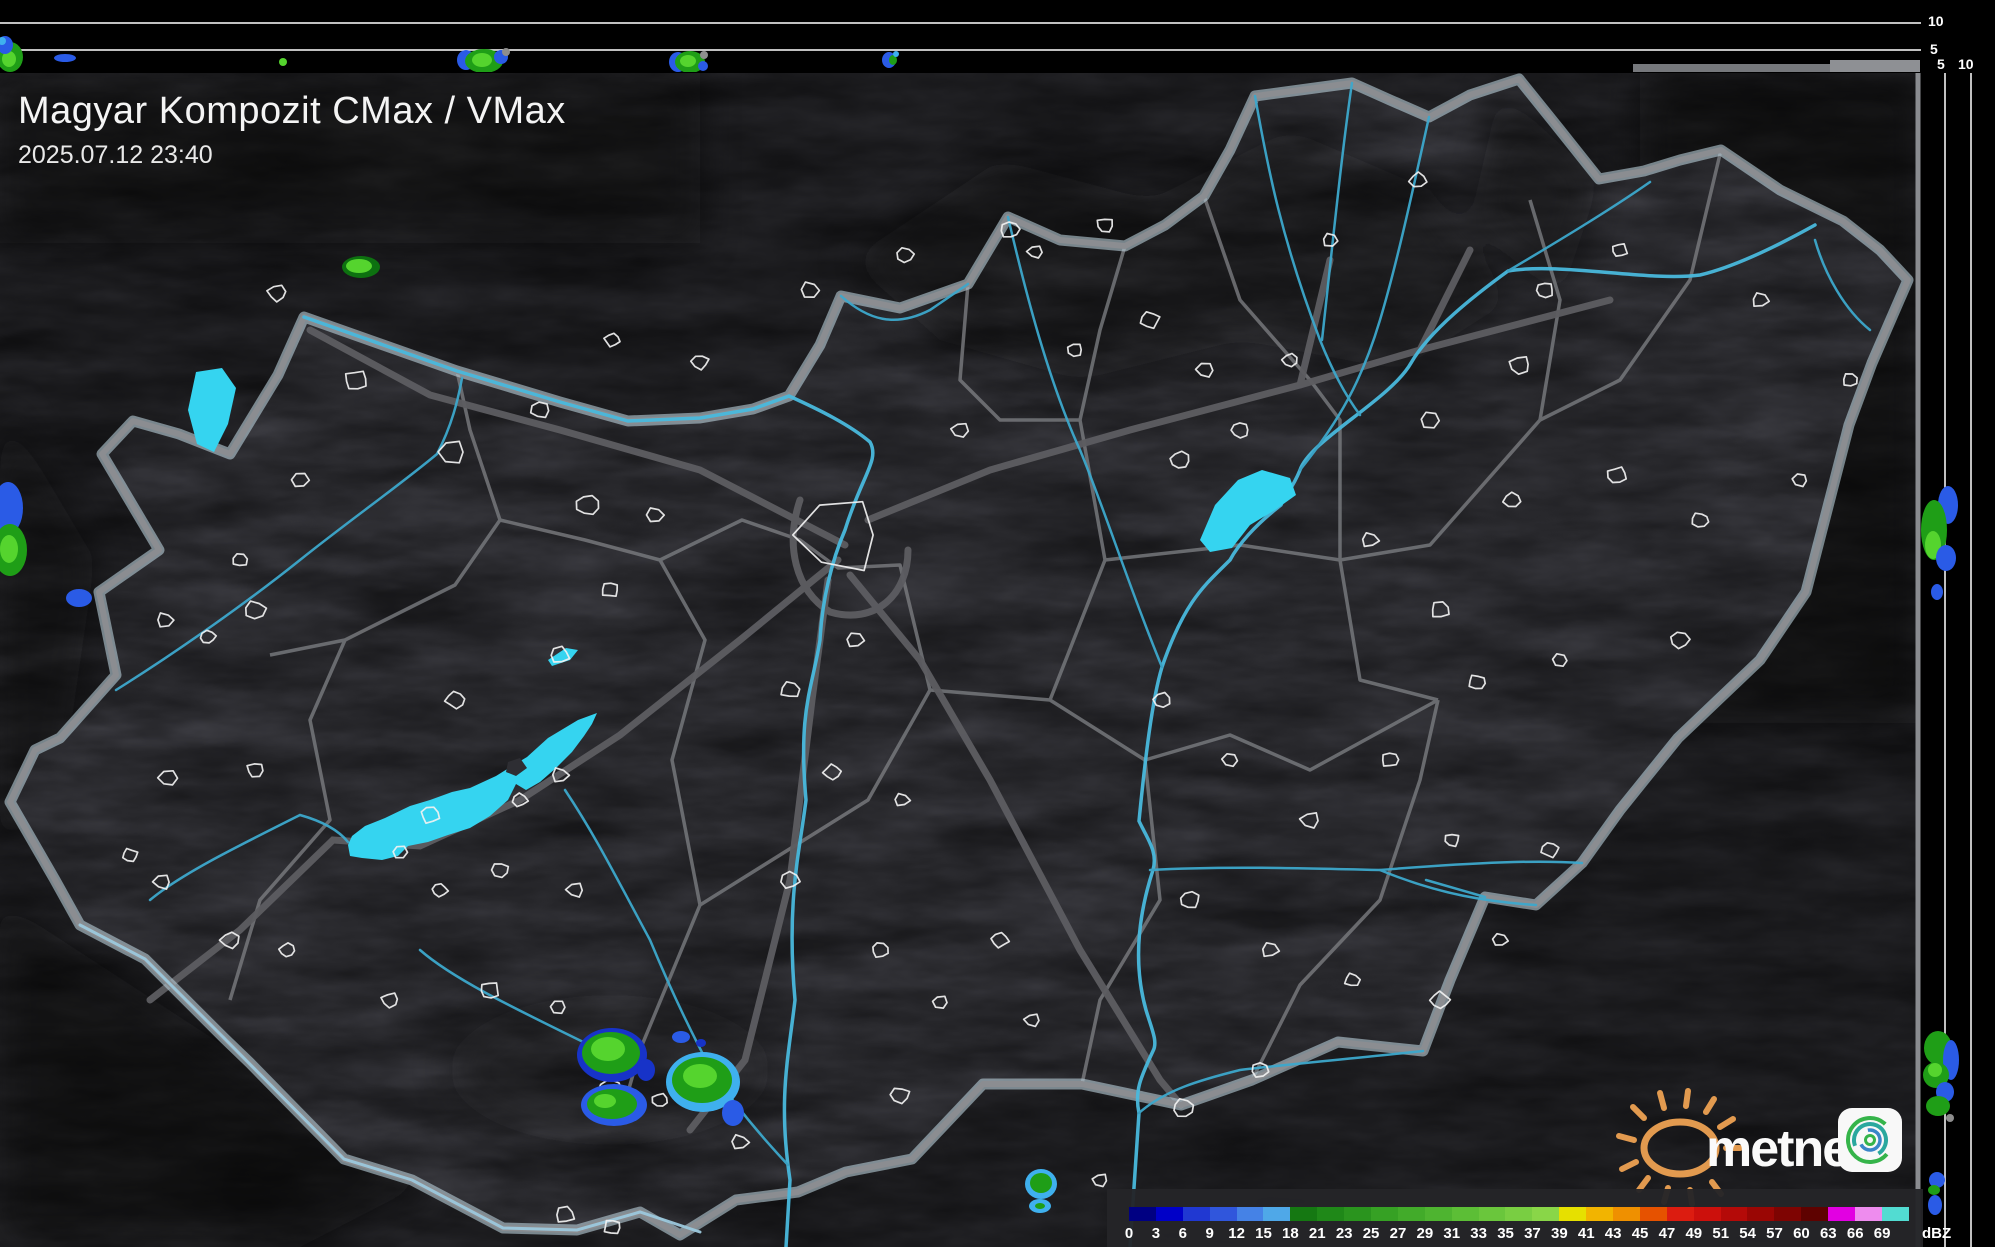 This screenshot has height=1247, width=1995. I want to click on legend-tick-label: 27, so click(1398, 1233).